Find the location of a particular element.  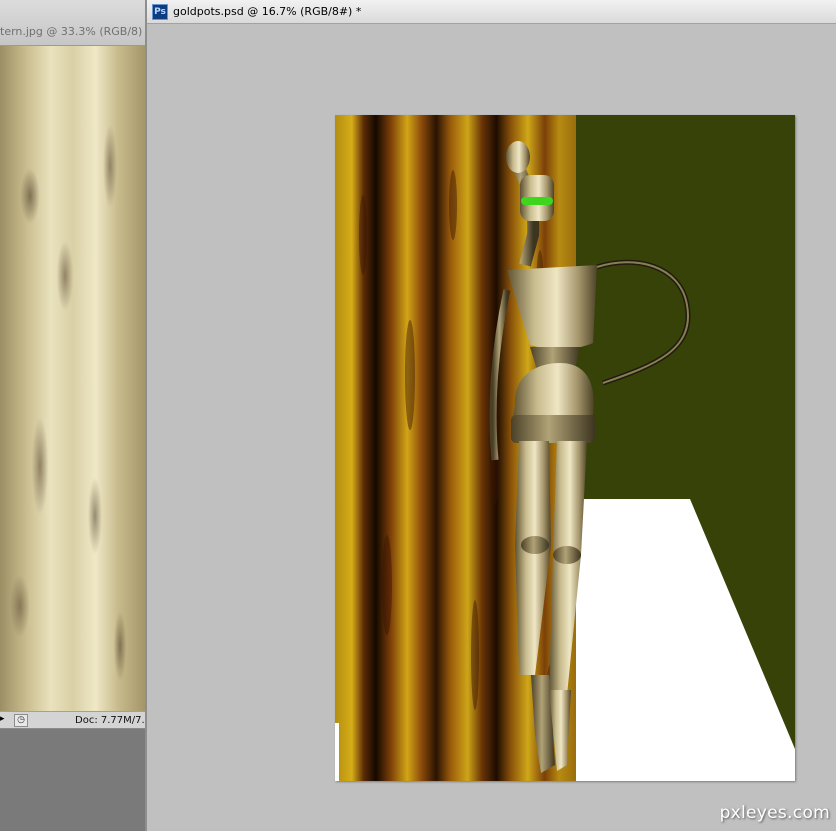

left-document-title: tern.jpg @ 33.3% (RGB/8) is located at coordinates (71, 31).